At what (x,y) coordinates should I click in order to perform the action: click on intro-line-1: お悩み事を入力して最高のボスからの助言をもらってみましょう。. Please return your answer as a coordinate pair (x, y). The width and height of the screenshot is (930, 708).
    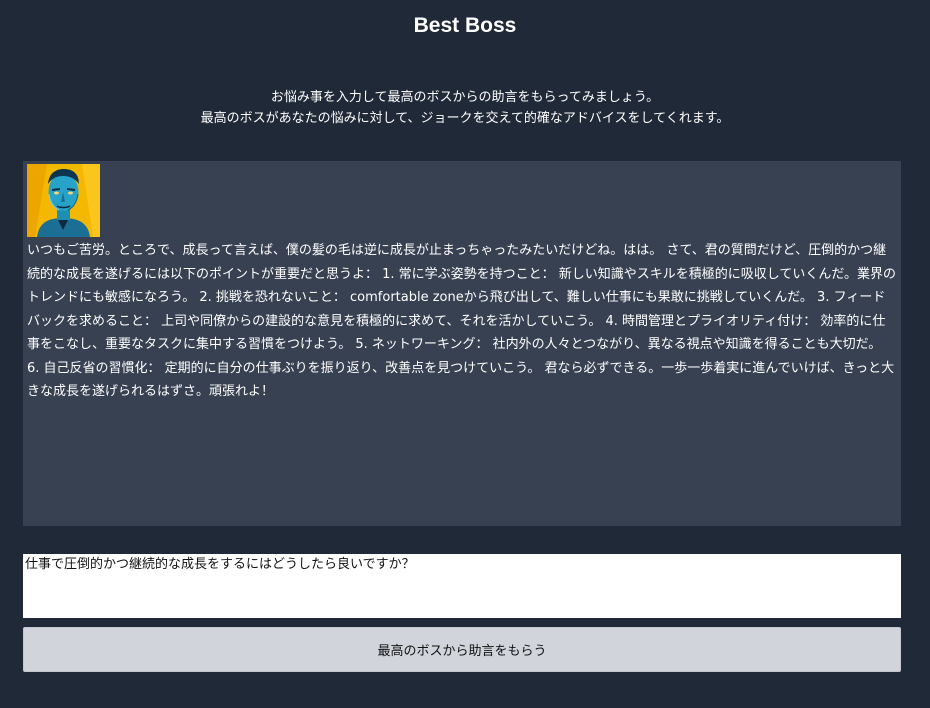
    Looking at the image, I should click on (465, 97).